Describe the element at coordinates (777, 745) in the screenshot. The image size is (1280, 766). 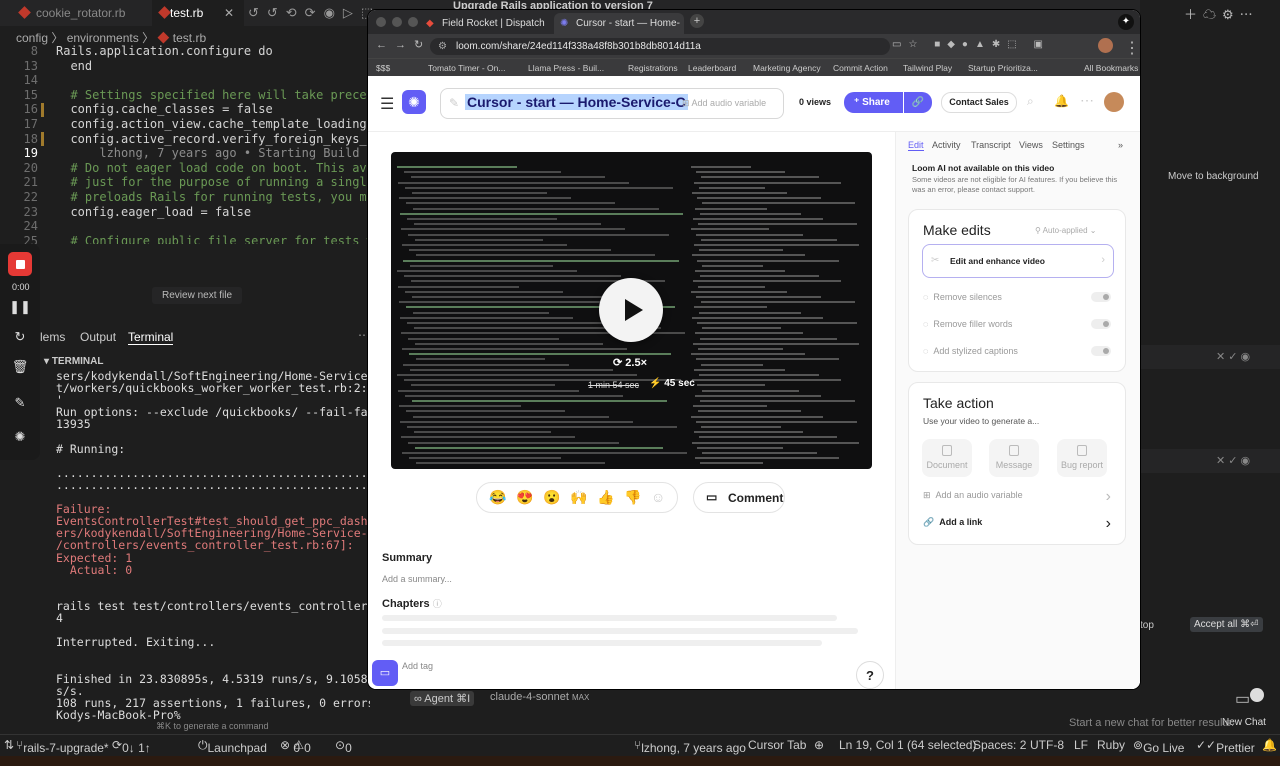
I see `cursor-tab-status: Cursor Tab` at that location.